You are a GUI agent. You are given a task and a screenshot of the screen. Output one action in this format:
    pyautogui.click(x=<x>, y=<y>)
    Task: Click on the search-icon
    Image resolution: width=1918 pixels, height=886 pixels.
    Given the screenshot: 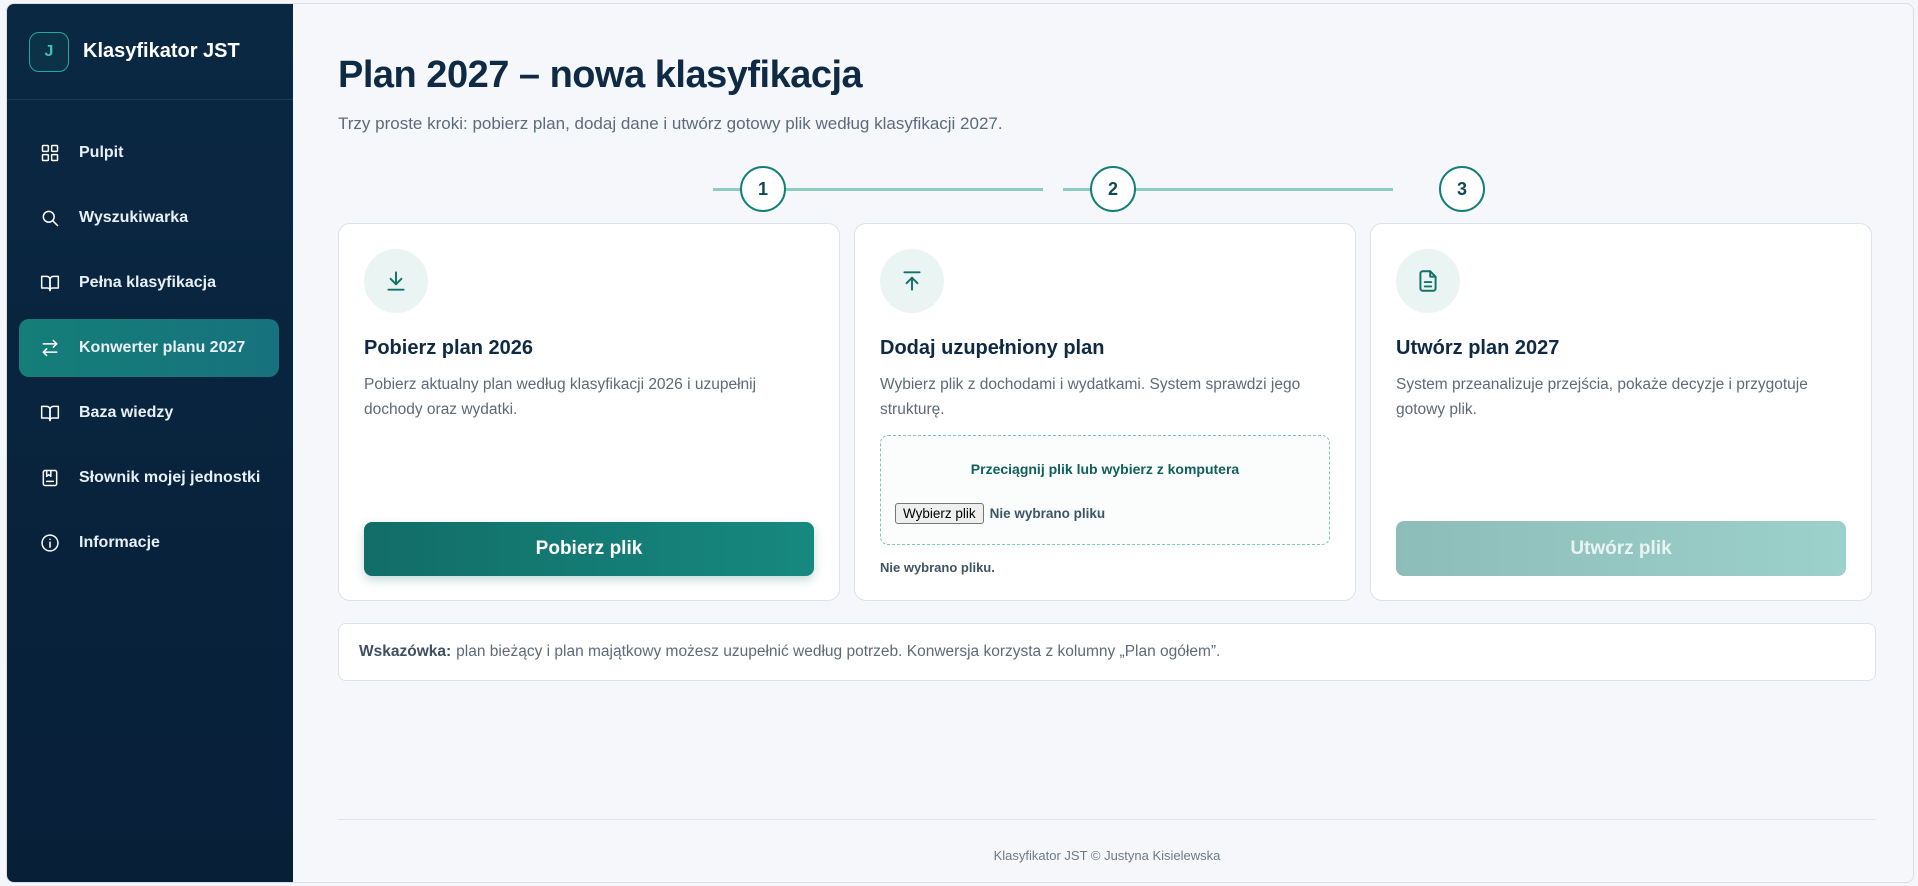 What is the action you would take?
    pyautogui.click(x=50, y=218)
    